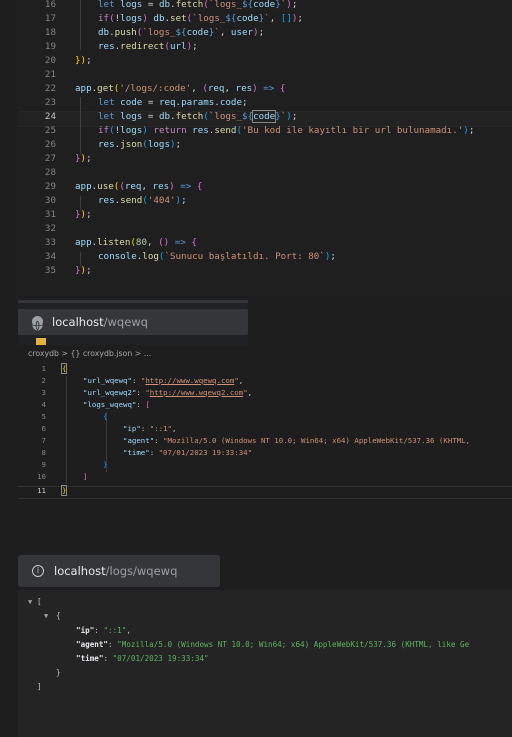  What do you see at coordinates (200, 18) in the screenshot?
I see `code-line: if(!logs) db.set(`logs_${code}`, []);` at bounding box center [200, 18].